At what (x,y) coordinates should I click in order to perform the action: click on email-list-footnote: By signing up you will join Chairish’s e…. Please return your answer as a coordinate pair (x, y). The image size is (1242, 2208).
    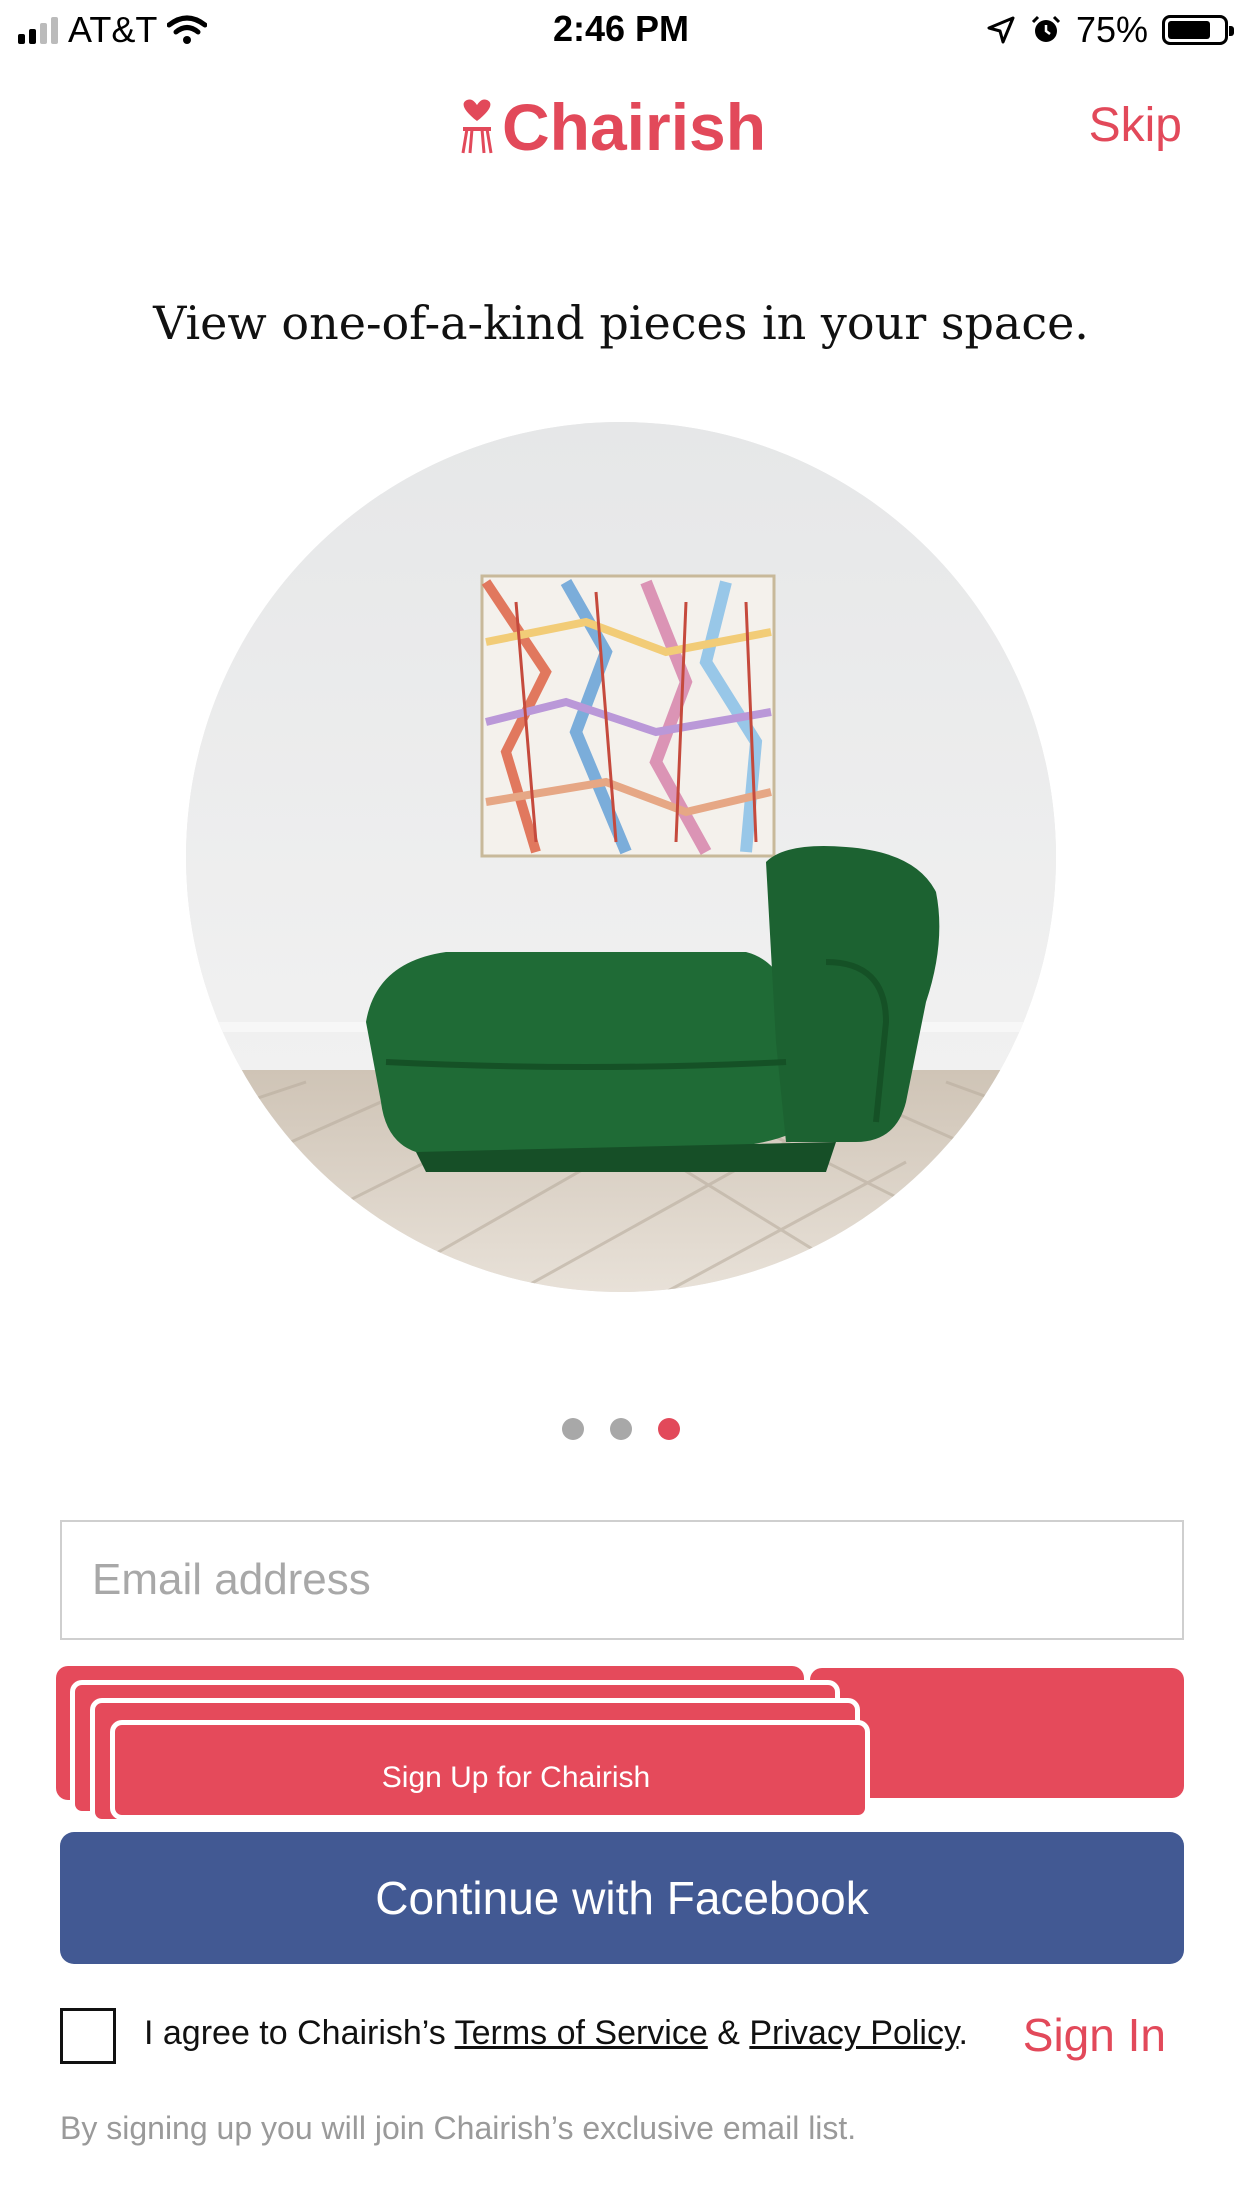
    Looking at the image, I should click on (458, 2128).